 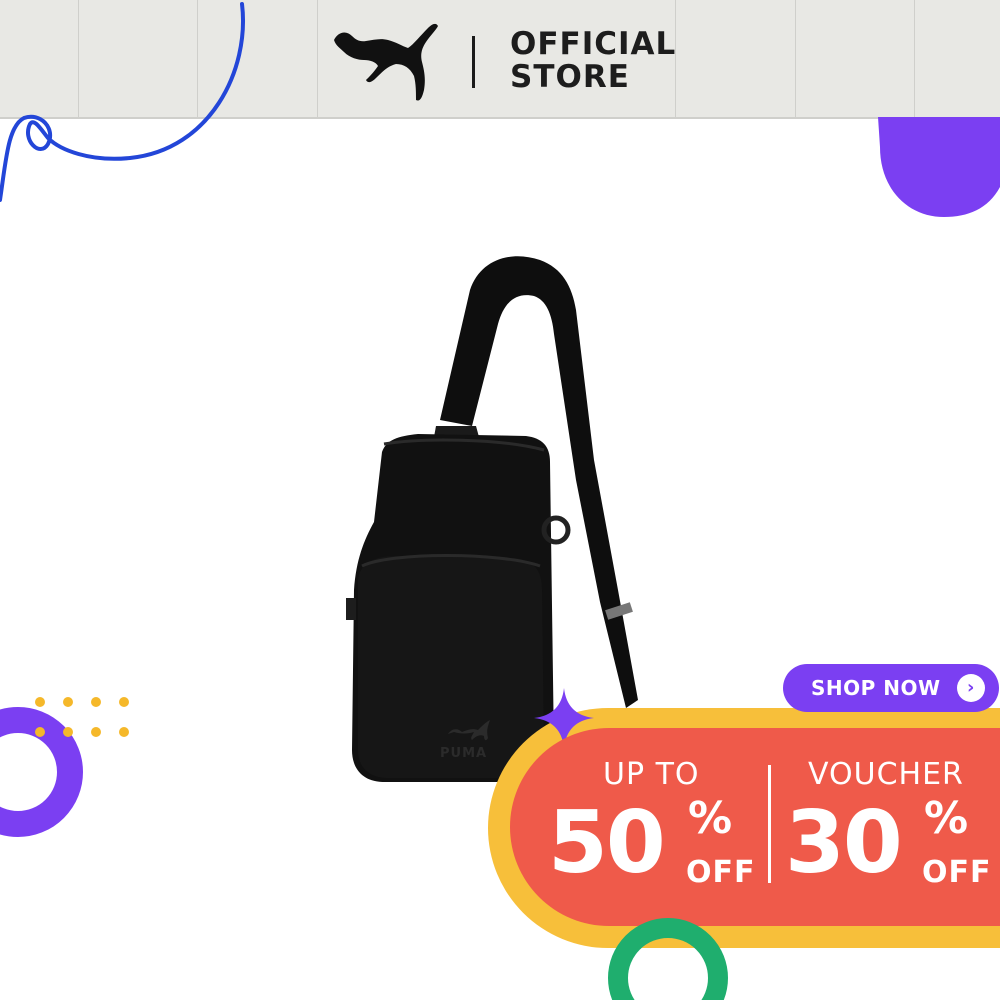 I want to click on store-line-2: STORE, so click(x=570, y=77).